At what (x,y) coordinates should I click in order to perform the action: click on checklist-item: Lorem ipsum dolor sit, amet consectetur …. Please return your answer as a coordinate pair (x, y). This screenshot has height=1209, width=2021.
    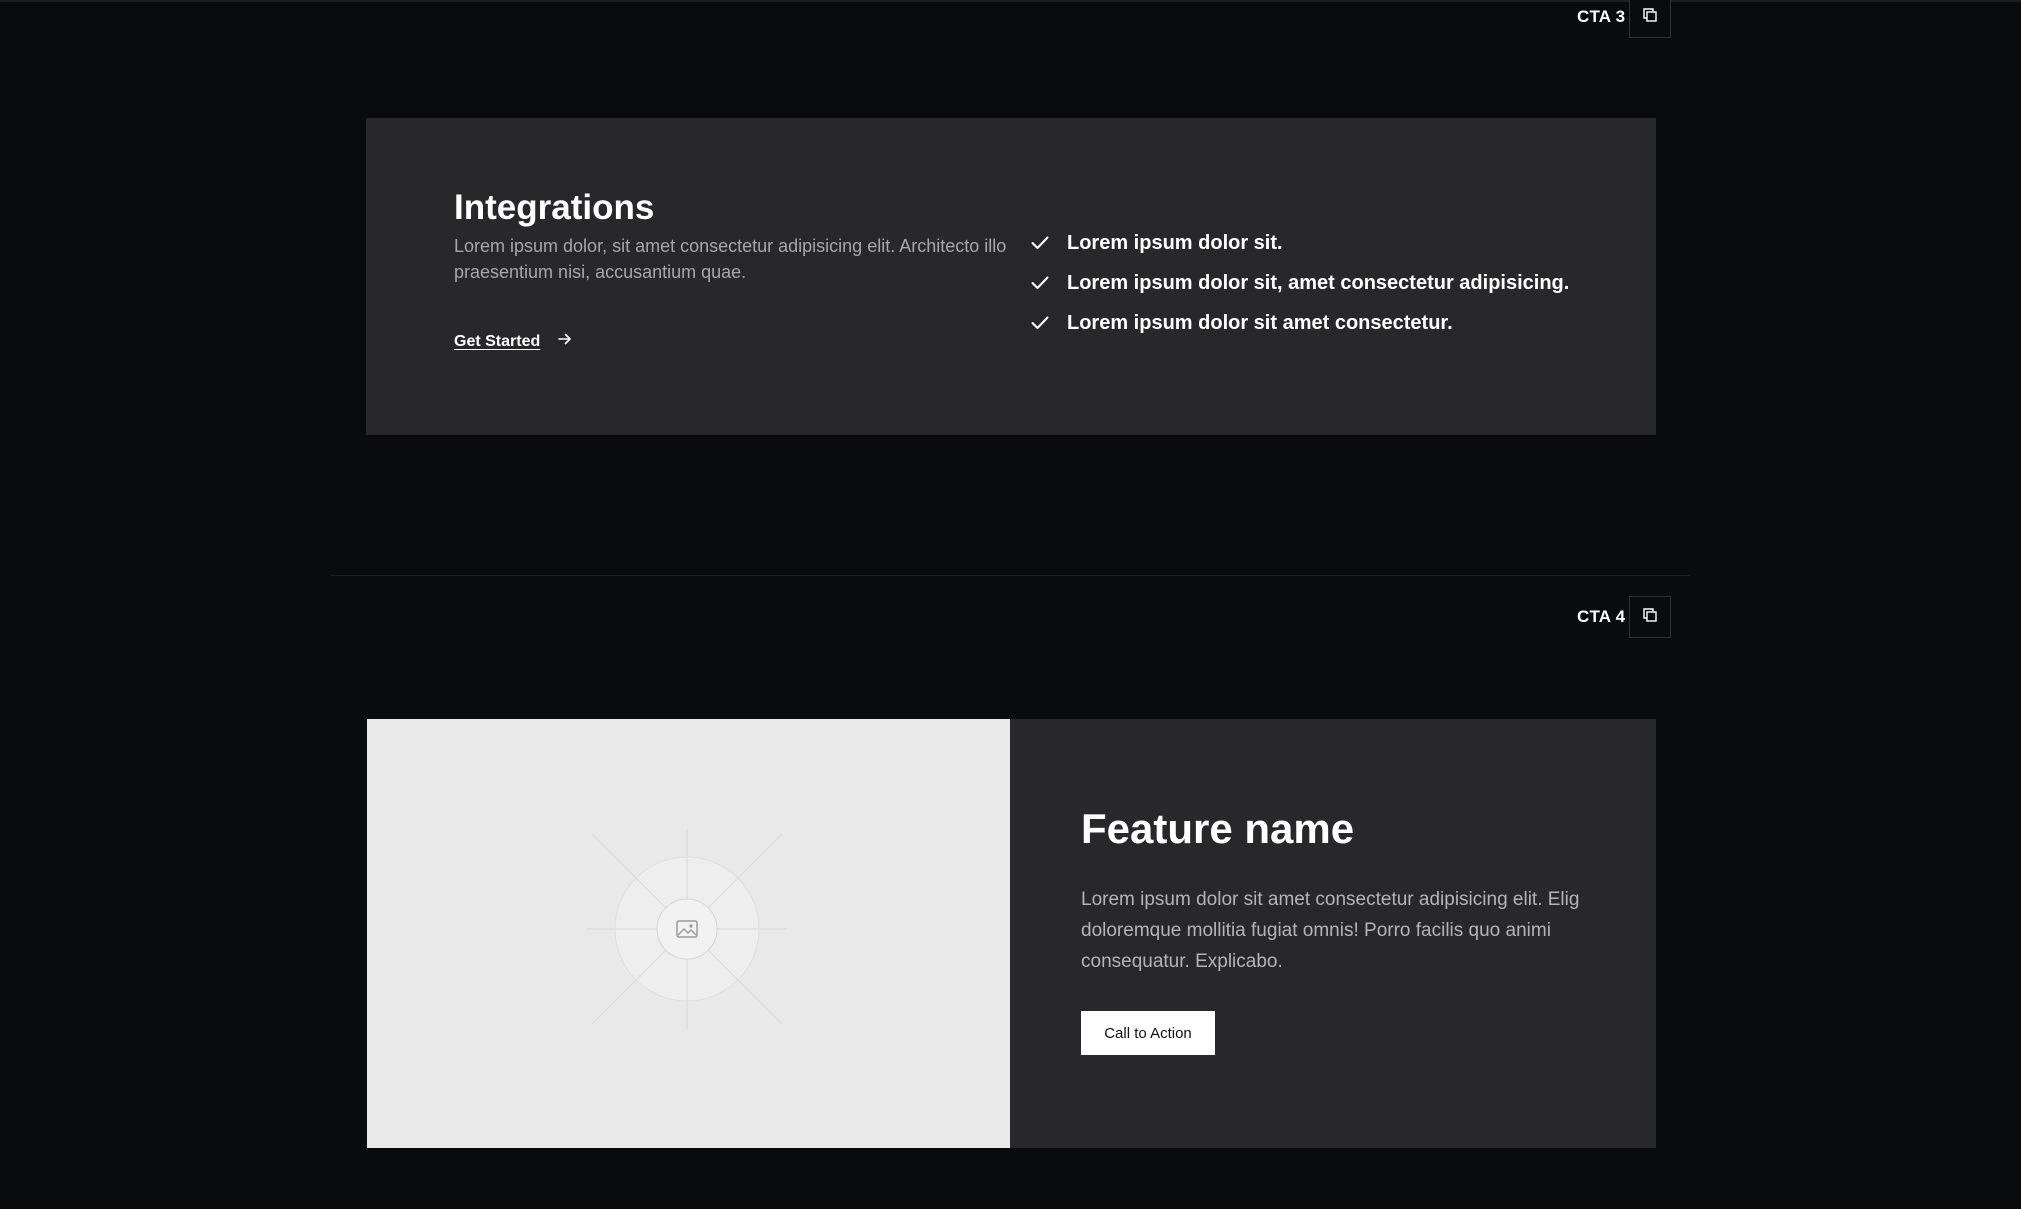
    Looking at the image, I should click on (1299, 283).